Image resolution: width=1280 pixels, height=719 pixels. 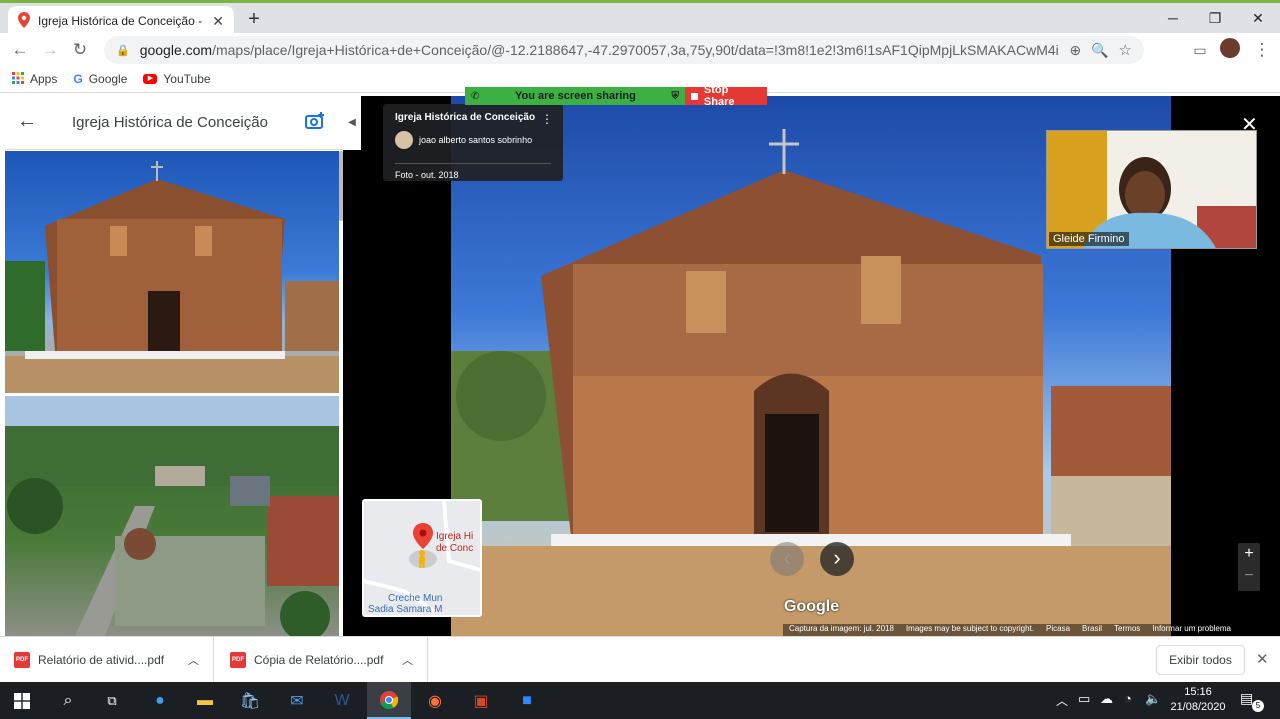 What do you see at coordinates (547, 119) in the screenshot?
I see `more-options-icon: ⋮` at bounding box center [547, 119].